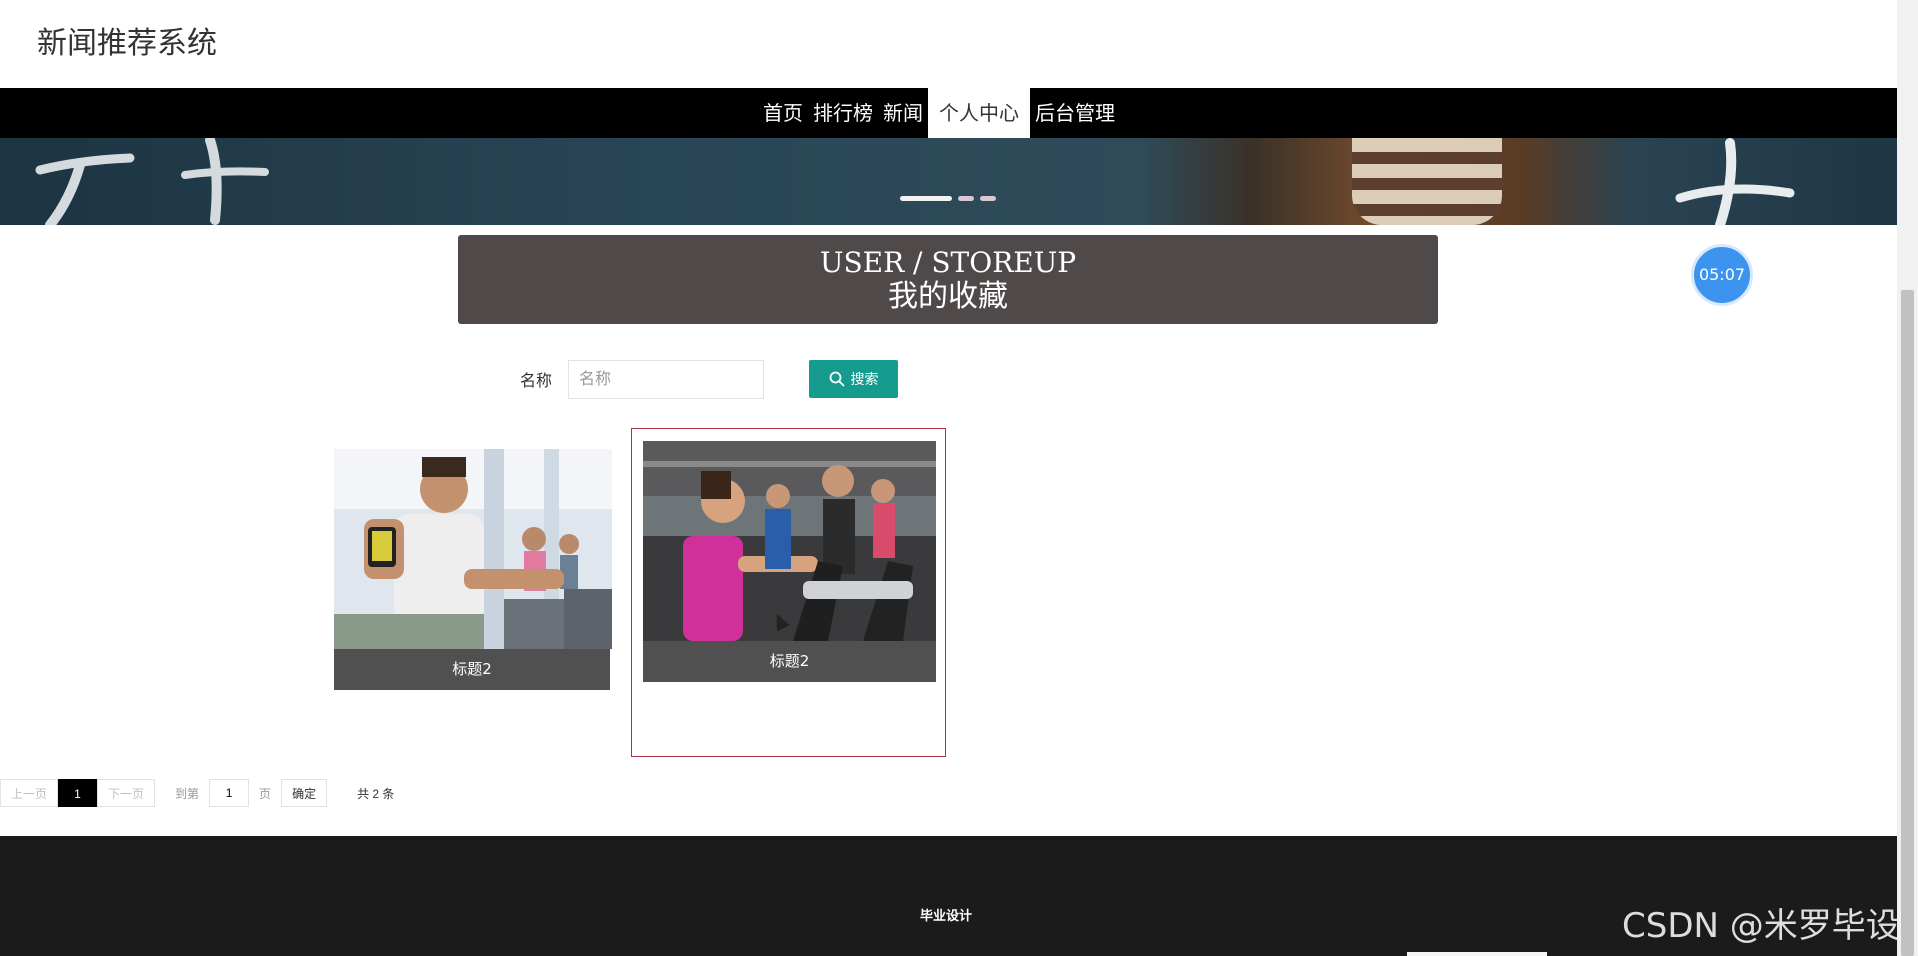 The height and width of the screenshot is (956, 1918). Describe the element at coordinates (1722, 275) in the screenshot. I see `clock-badge: 05:07` at that location.